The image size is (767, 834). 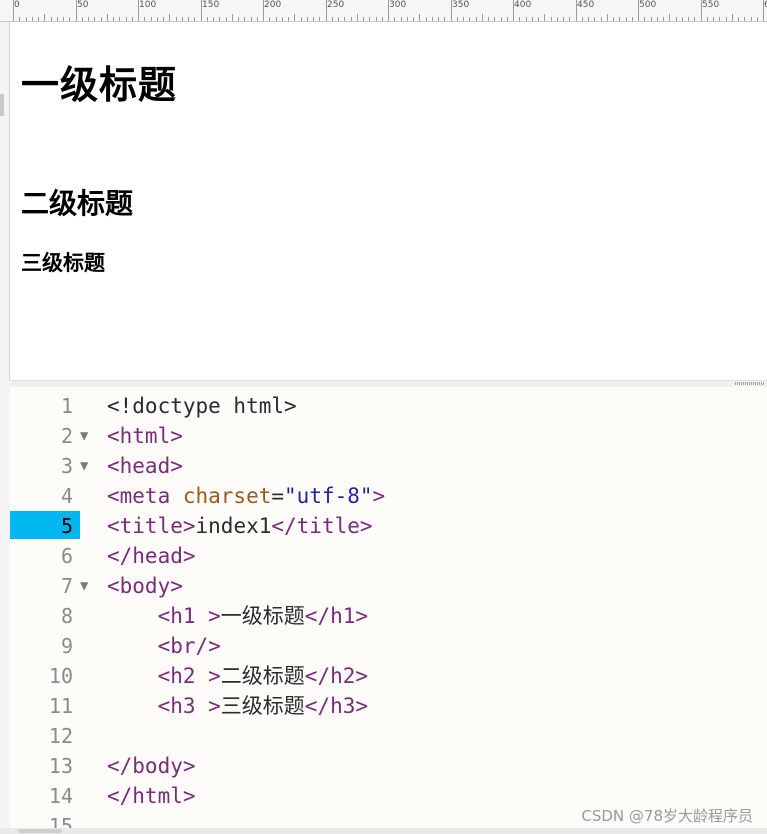 I want to click on code-token: 一级标题, so click(x=262, y=616).